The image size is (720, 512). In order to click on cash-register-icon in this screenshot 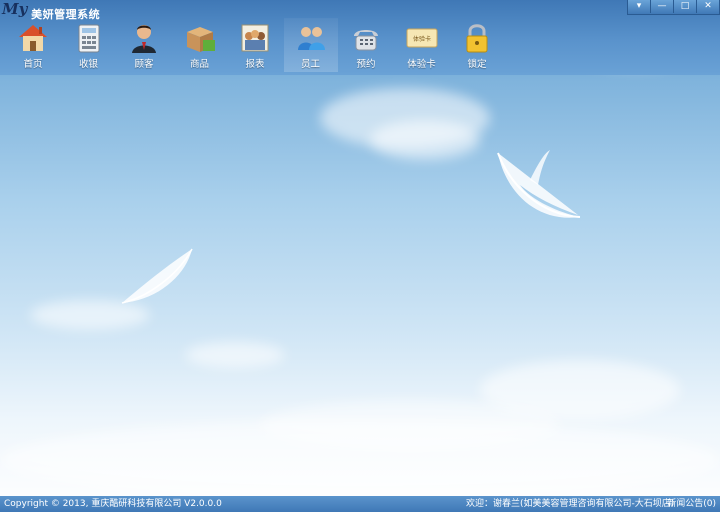, I will do `click(88, 38)`.